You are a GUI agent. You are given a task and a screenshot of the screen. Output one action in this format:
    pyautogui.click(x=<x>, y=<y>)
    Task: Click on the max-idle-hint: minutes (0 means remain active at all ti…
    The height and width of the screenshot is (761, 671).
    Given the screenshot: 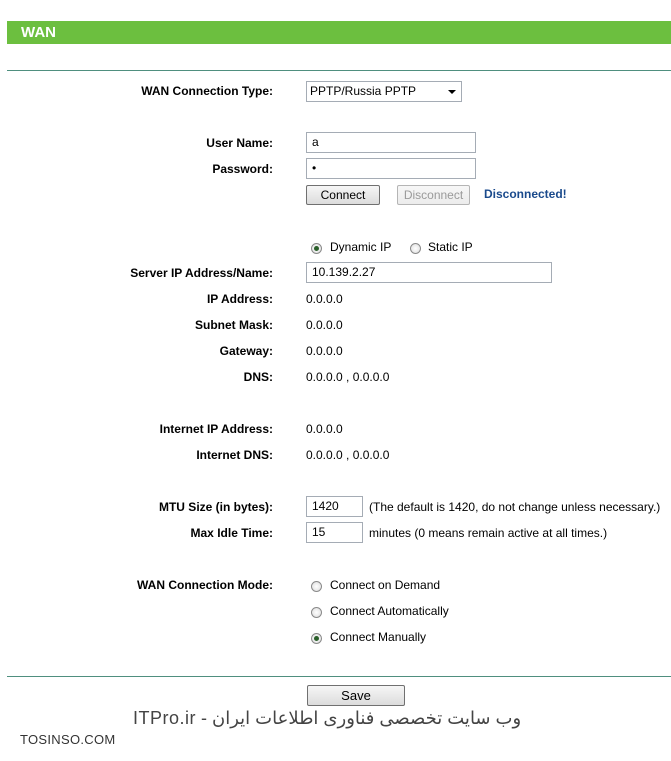 What is the action you would take?
    pyautogui.click(x=488, y=533)
    